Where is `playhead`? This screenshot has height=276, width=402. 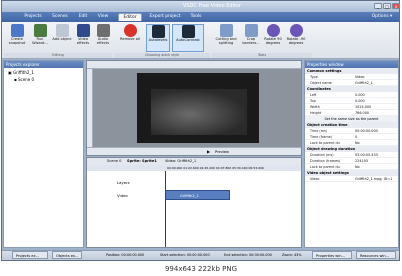
playhead is located at coordinates (165, 209).